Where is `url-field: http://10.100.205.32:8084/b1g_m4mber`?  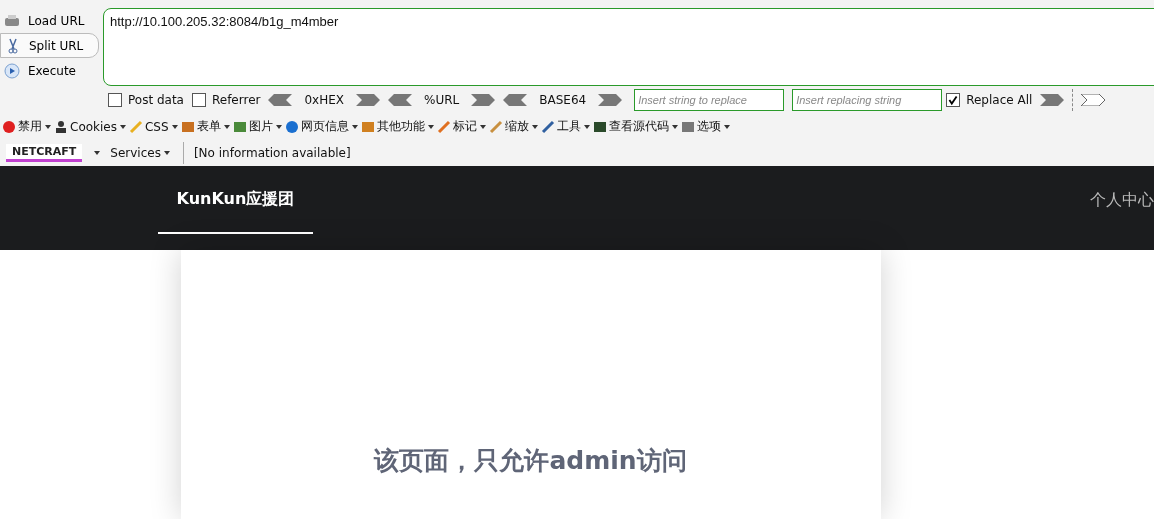 url-field: http://10.100.205.32:8084/b1g_m4mber is located at coordinates (628, 47).